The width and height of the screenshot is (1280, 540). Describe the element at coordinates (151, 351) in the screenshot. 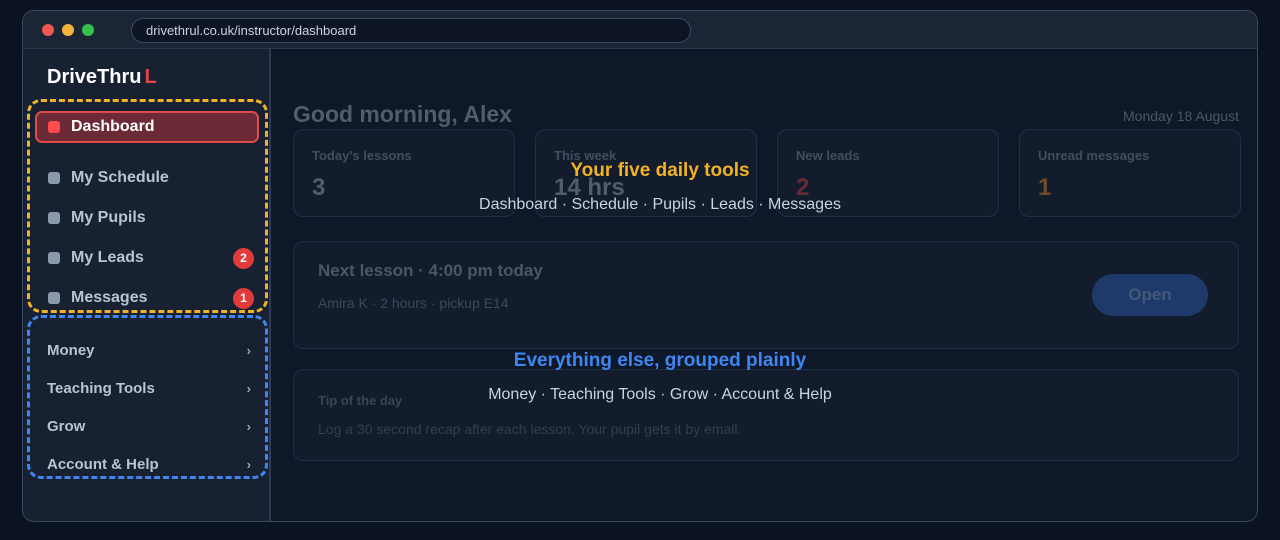

I see `sidebar-group-money: Money ›` at that location.